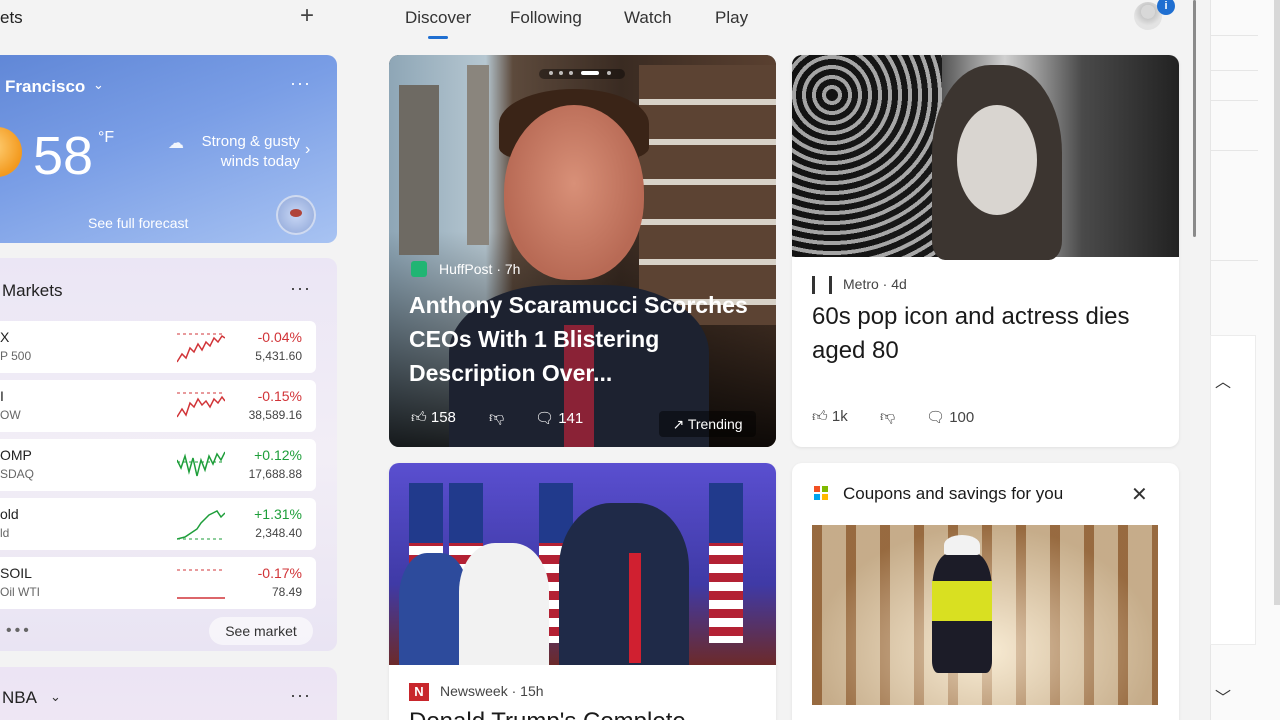 The image size is (1280, 720). I want to click on person-face, so click(574, 192).